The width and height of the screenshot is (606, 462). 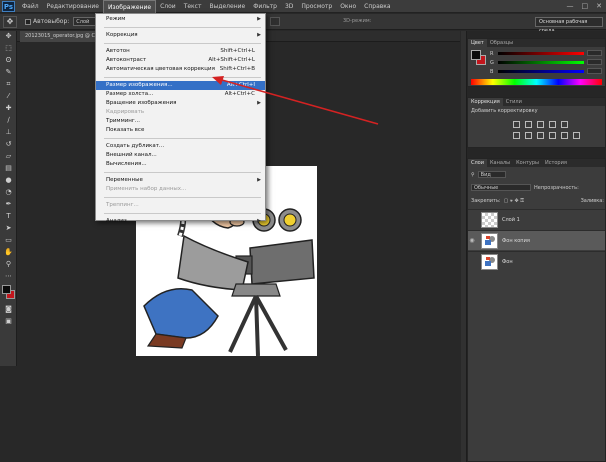 I want to click on color-balance-icon, so click(x=528, y=135).